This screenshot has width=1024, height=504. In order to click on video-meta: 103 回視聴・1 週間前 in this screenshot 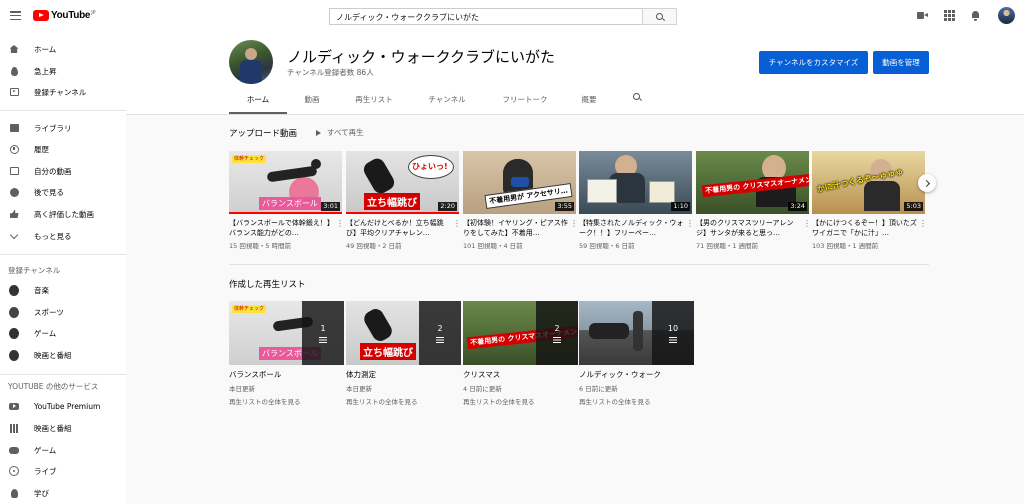, I will do `click(845, 246)`.